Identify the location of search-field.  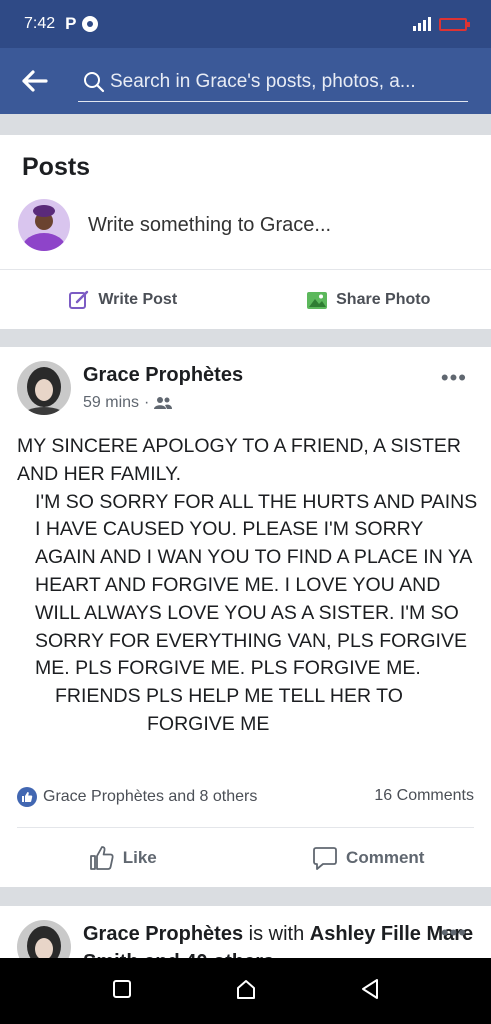
(273, 82).